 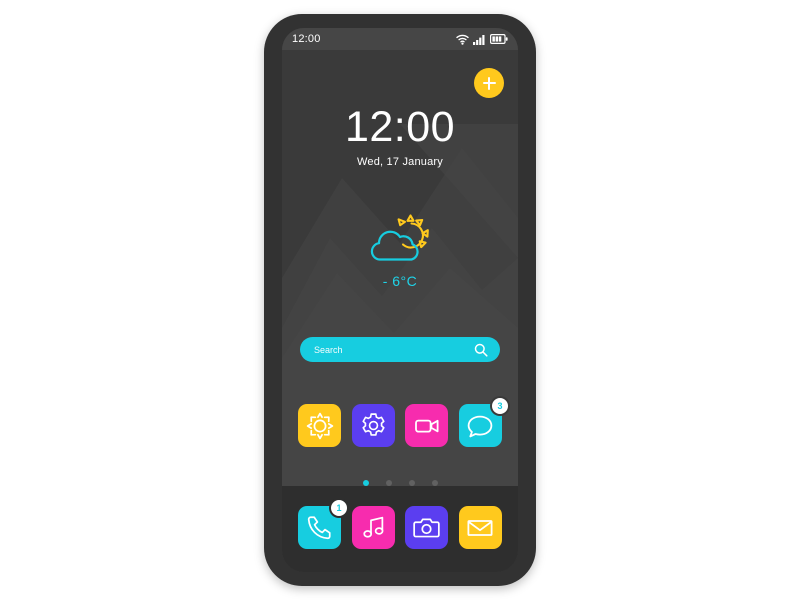 What do you see at coordinates (481, 350) in the screenshot?
I see `search-icon` at bounding box center [481, 350].